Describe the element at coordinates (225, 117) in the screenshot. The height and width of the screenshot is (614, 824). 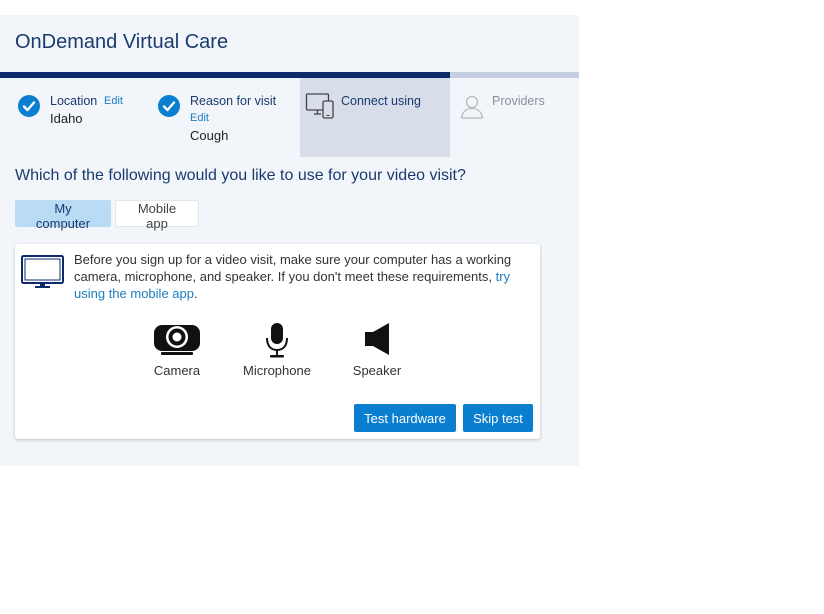
I see `step-reason: Reason for visit Edit Cough` at that location.